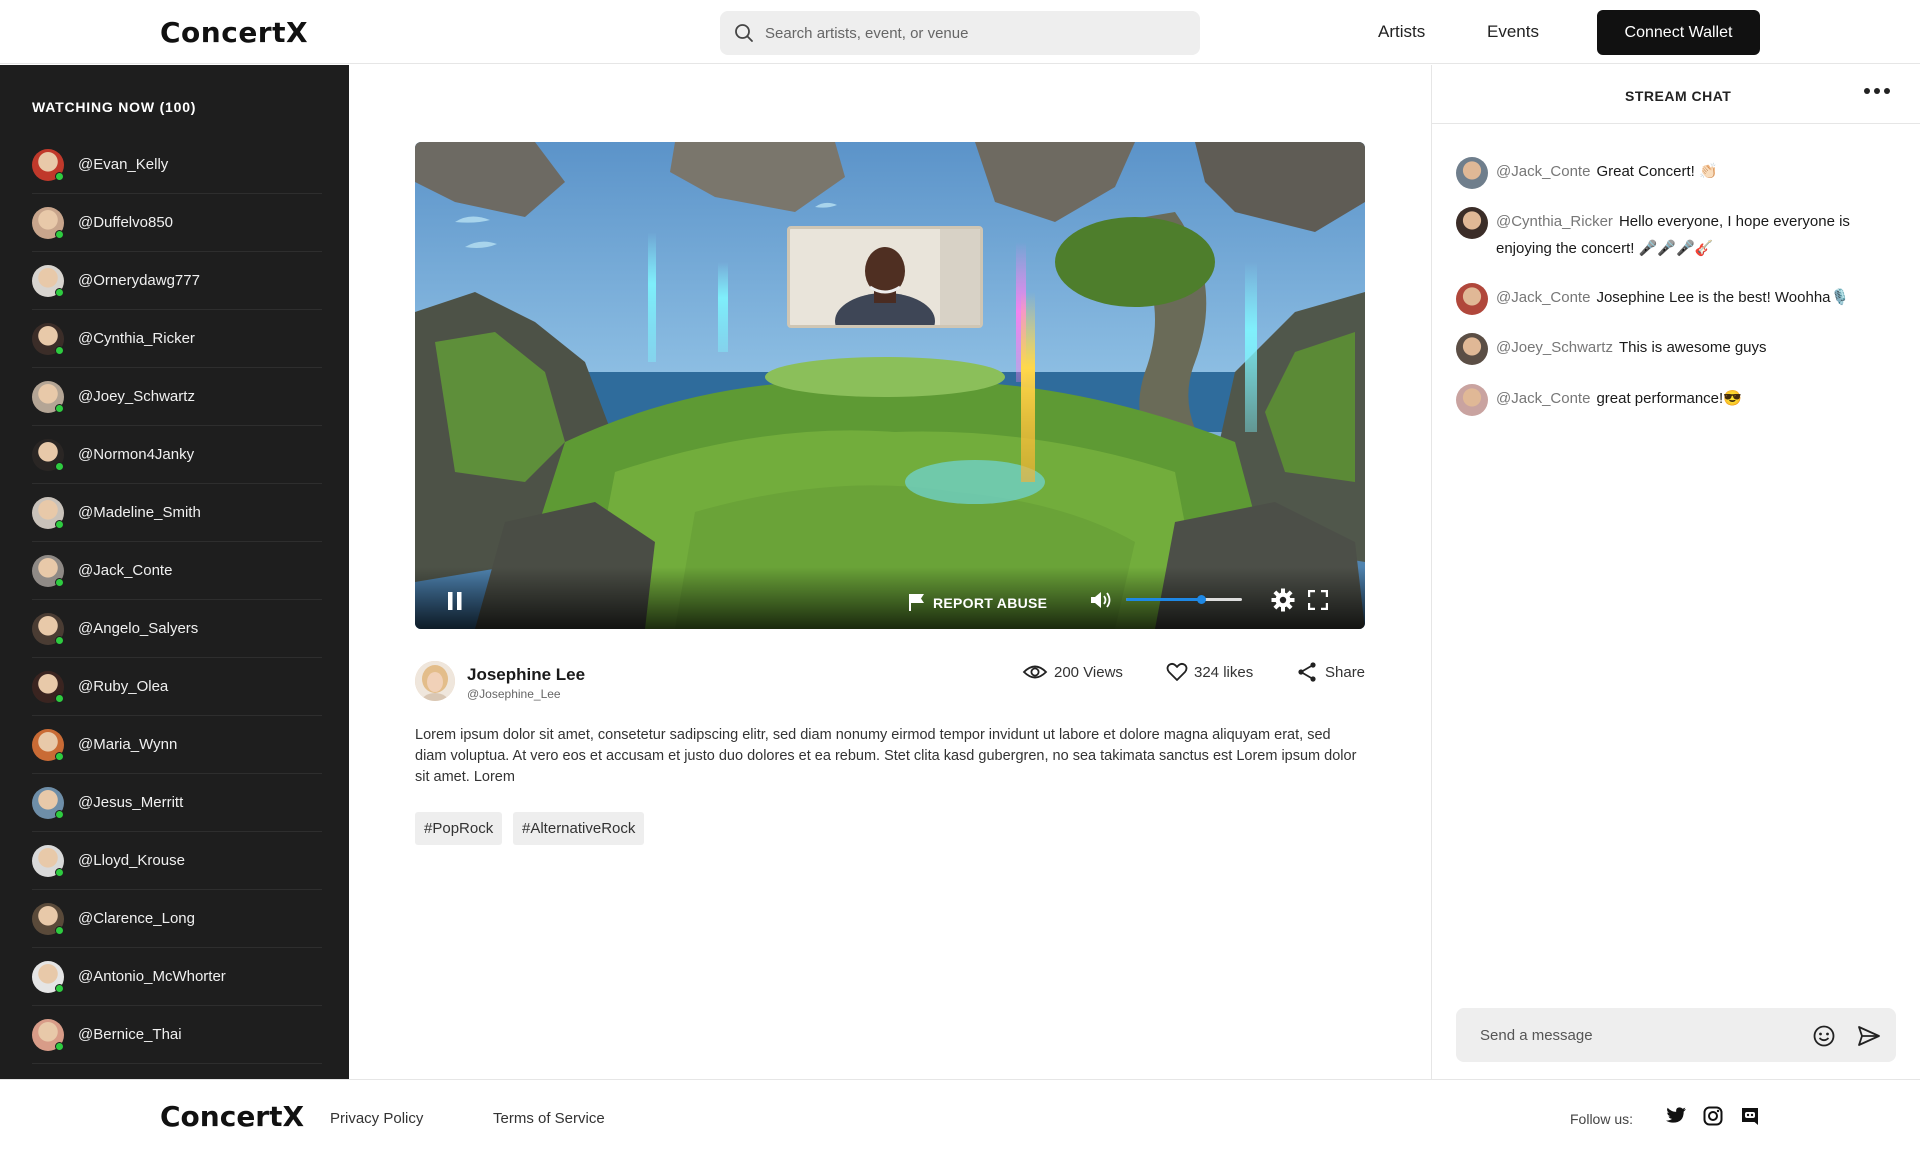  Describe the element at coordinates (579, 828) in the screenshot. I see `tag-alternativerock: #AlternativeRock` at that location.